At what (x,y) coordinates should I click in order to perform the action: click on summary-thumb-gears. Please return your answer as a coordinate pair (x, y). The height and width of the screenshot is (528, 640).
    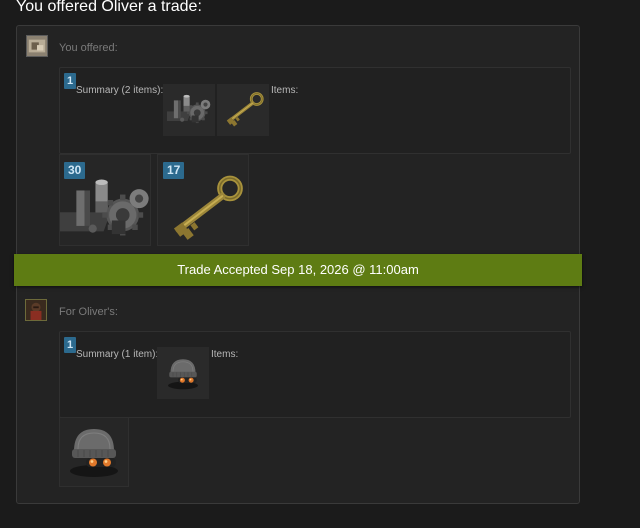
    Looking at the image, I should click on (189, 110).